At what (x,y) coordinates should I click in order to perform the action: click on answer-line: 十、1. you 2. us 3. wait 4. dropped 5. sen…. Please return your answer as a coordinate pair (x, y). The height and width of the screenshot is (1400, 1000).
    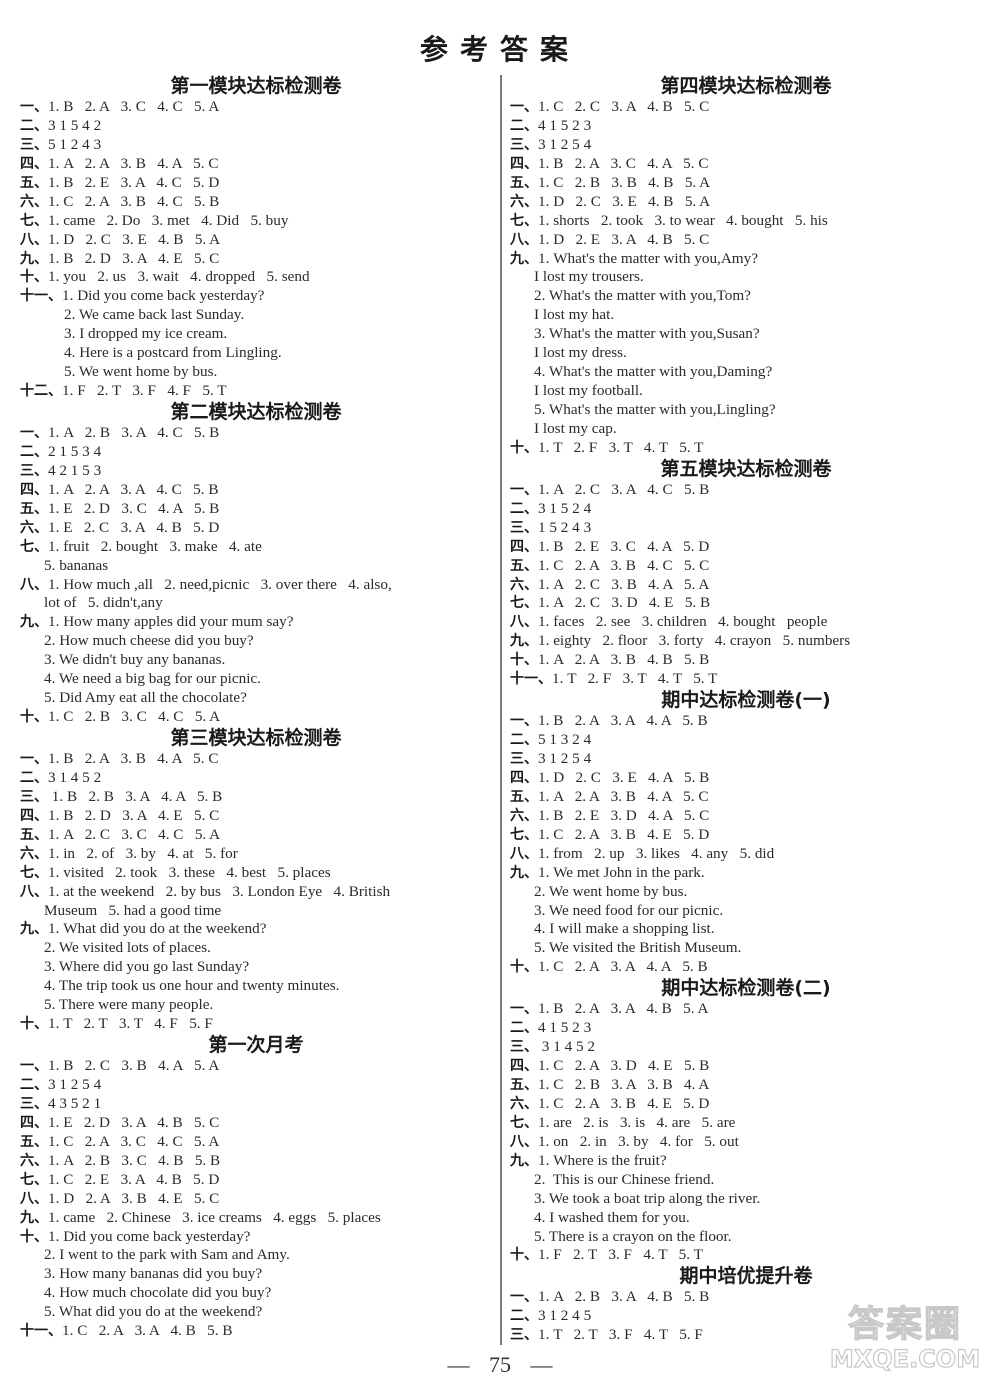
    Looking at the image, I should click on (256, 277).